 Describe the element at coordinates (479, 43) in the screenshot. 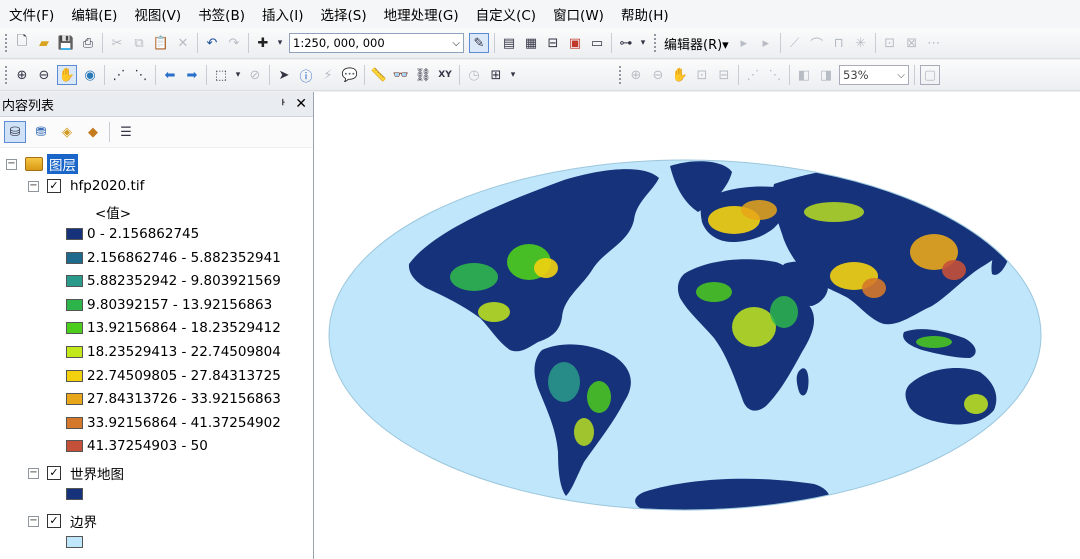

I see `editor-toolbar-icon: ✎` at that location.